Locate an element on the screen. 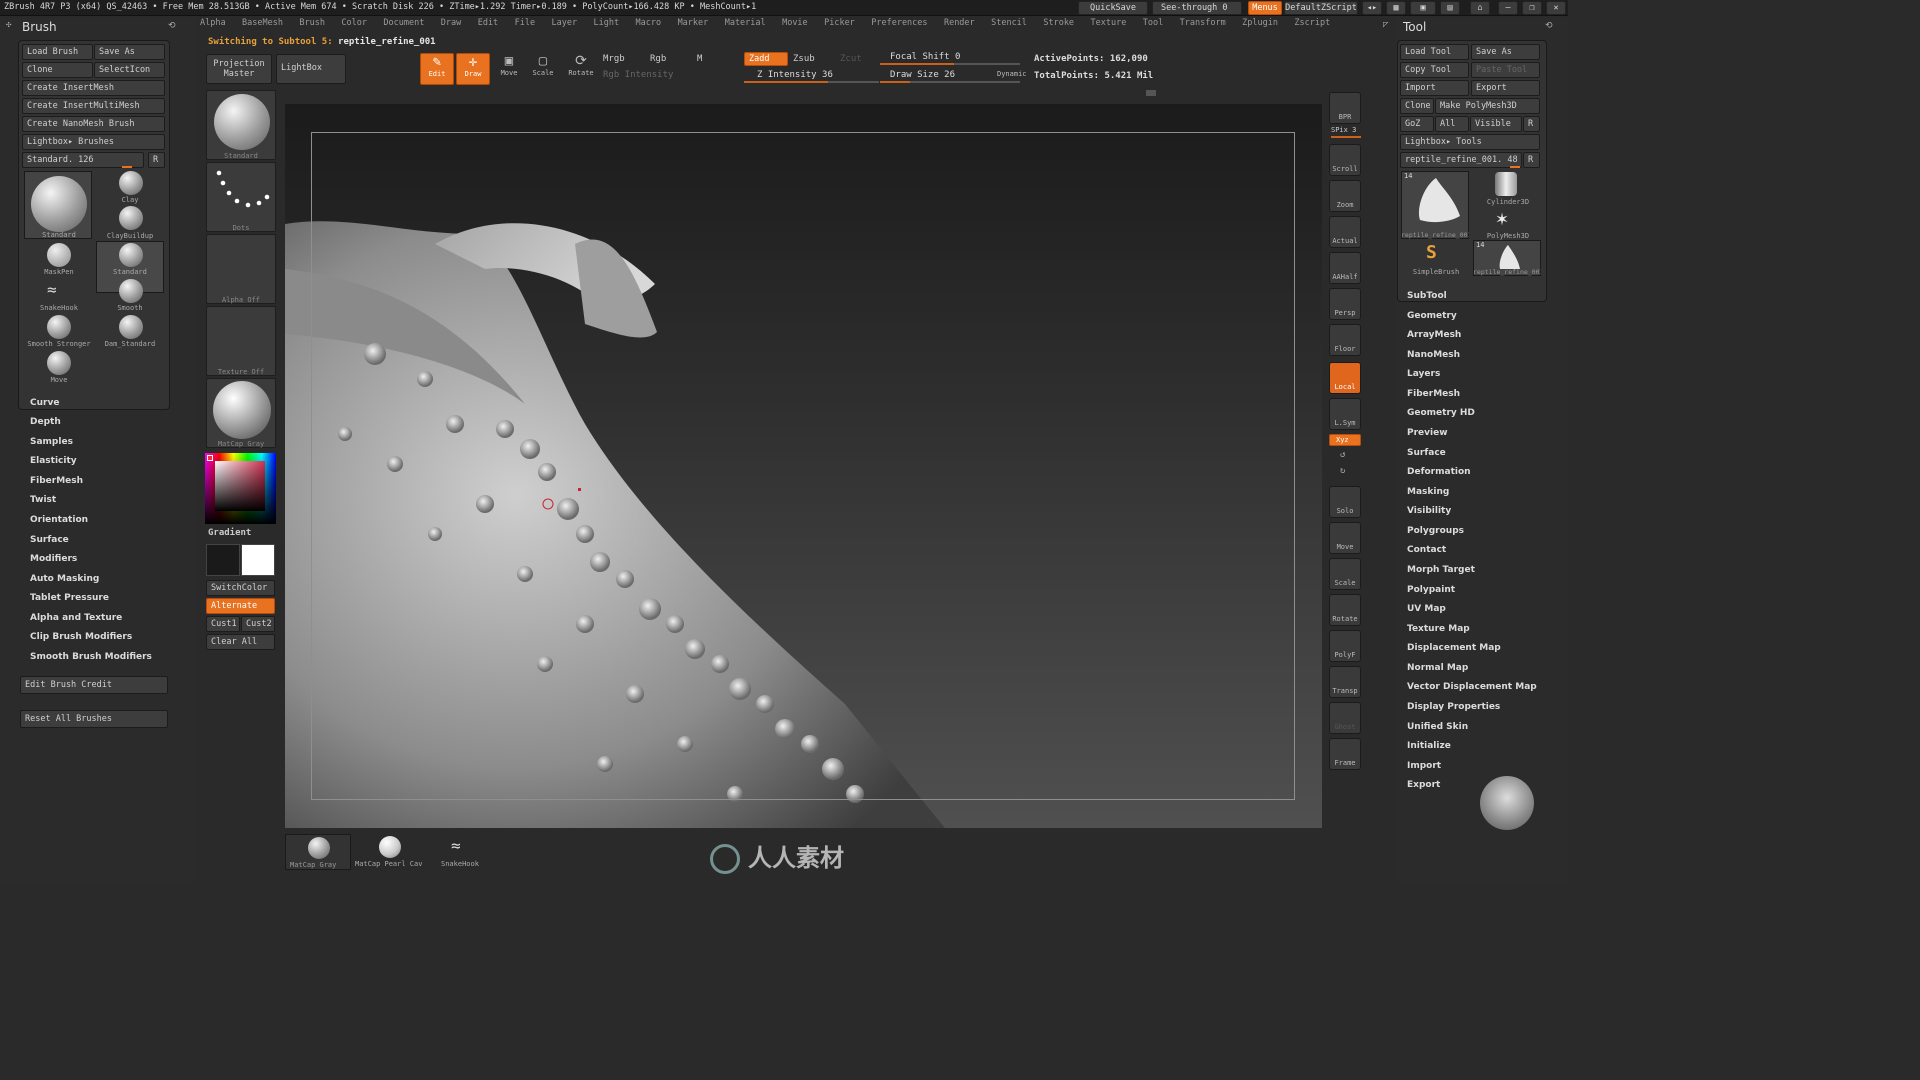 The height and width of the screenshot is (1080, 1920). maskpen-brush-icon is located at coordinates (59, 255).